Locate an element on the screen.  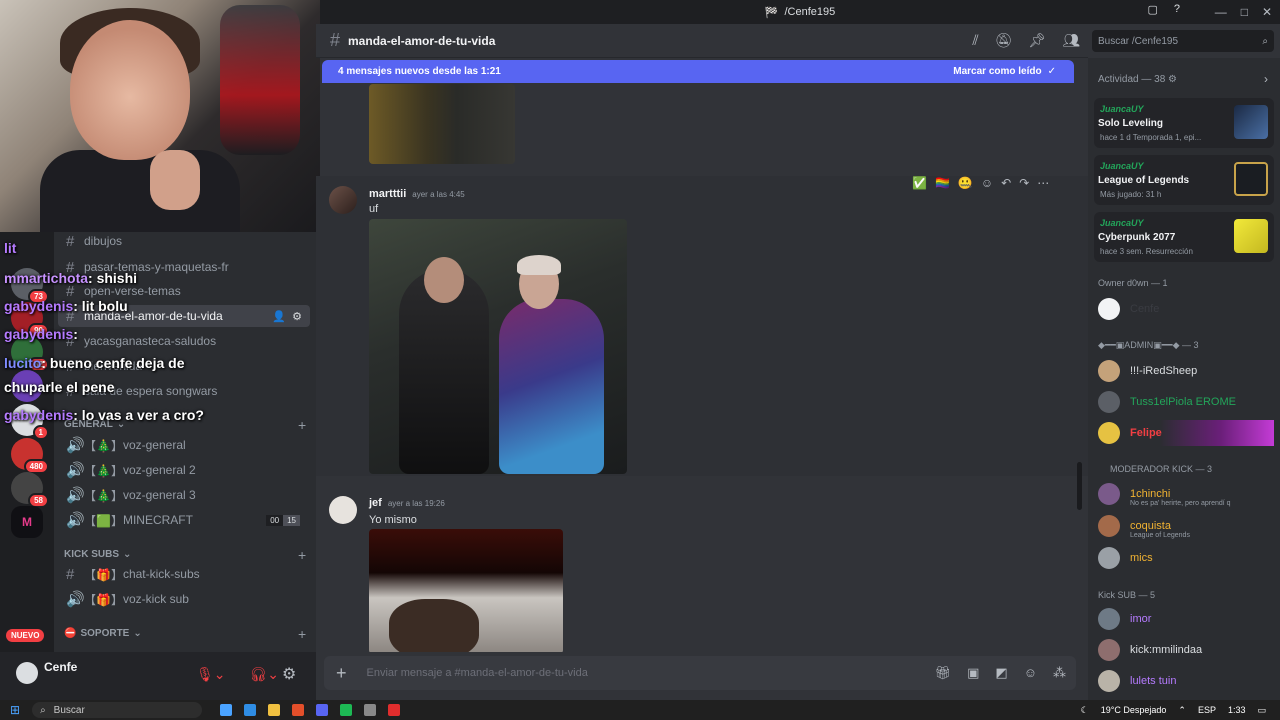
minimize-button: — is located at coordinates (1221, 12).